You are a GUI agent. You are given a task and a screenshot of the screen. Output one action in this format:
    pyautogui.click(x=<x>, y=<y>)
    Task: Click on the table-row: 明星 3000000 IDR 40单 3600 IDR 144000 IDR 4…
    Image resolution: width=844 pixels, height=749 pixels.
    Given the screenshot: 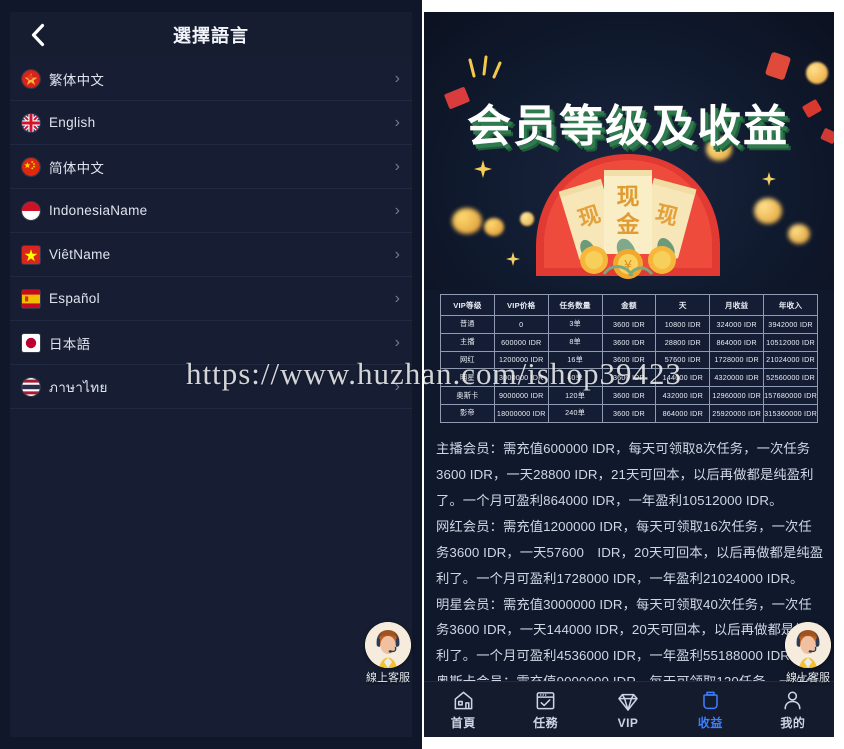 What is the action you would take?
    pyautogui.click(x=629, y=378)
    